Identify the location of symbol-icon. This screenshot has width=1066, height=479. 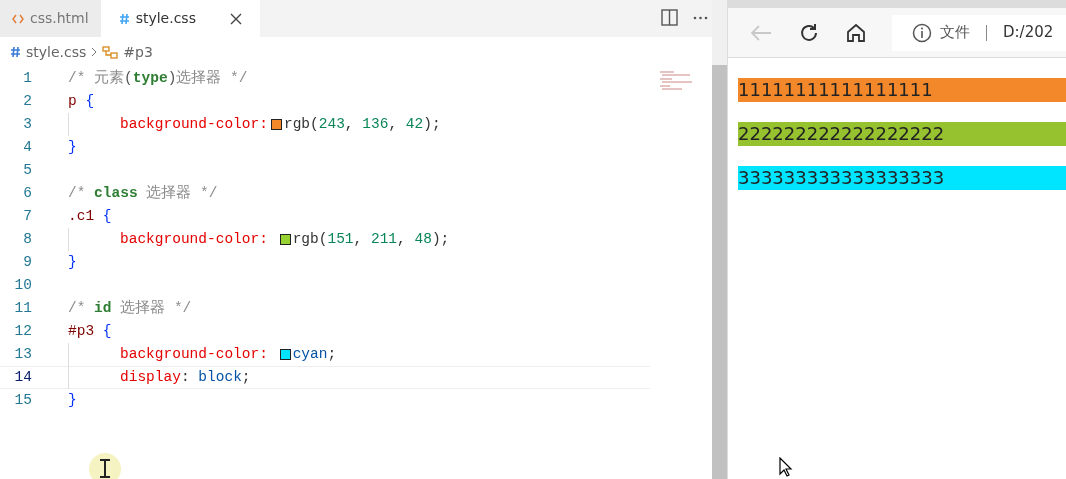
(110, 52).